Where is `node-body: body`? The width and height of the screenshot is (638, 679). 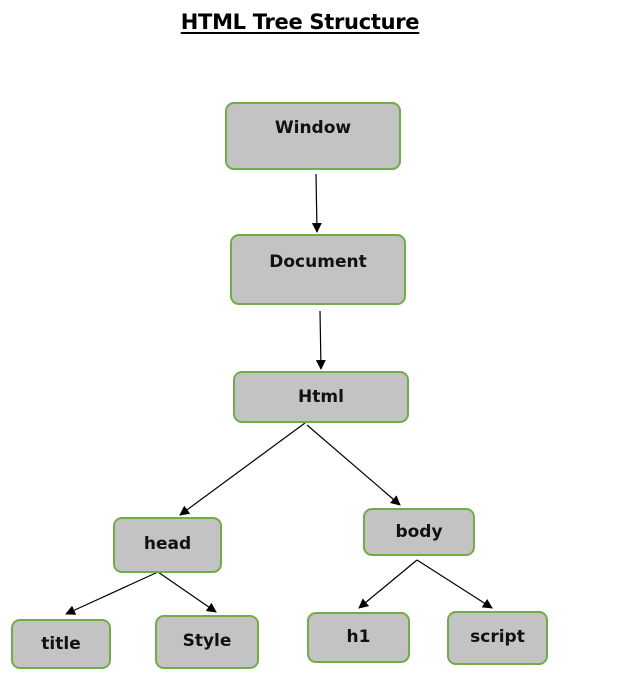
node-body: body is located at coordinates (419, 532).